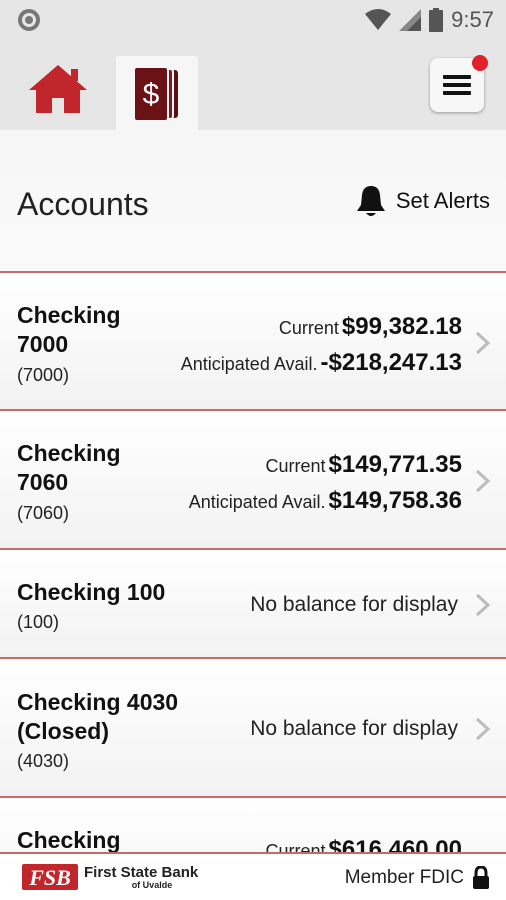  I want to click on fsb-logo-icon: FSB, so click(50, 877).